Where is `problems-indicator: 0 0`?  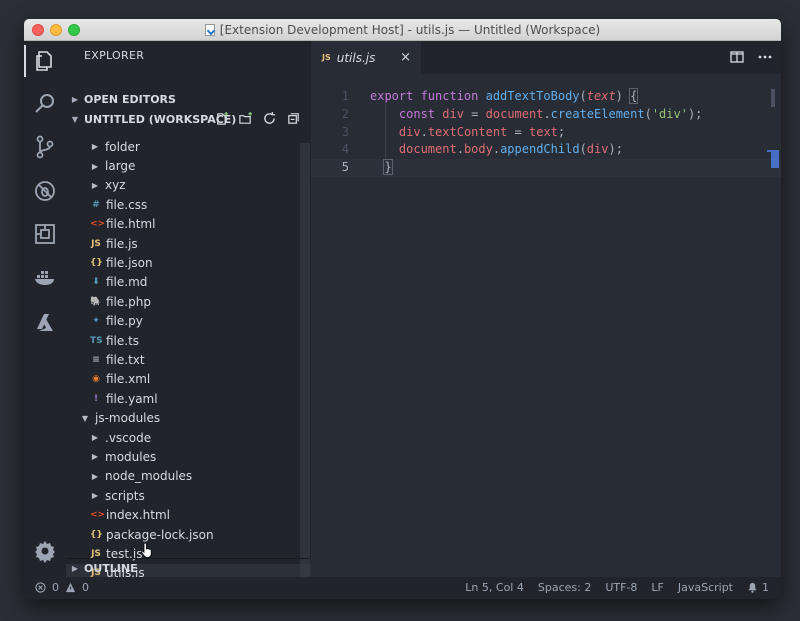
problems-indicator: 0 0 is located at coordinates (62, 587).